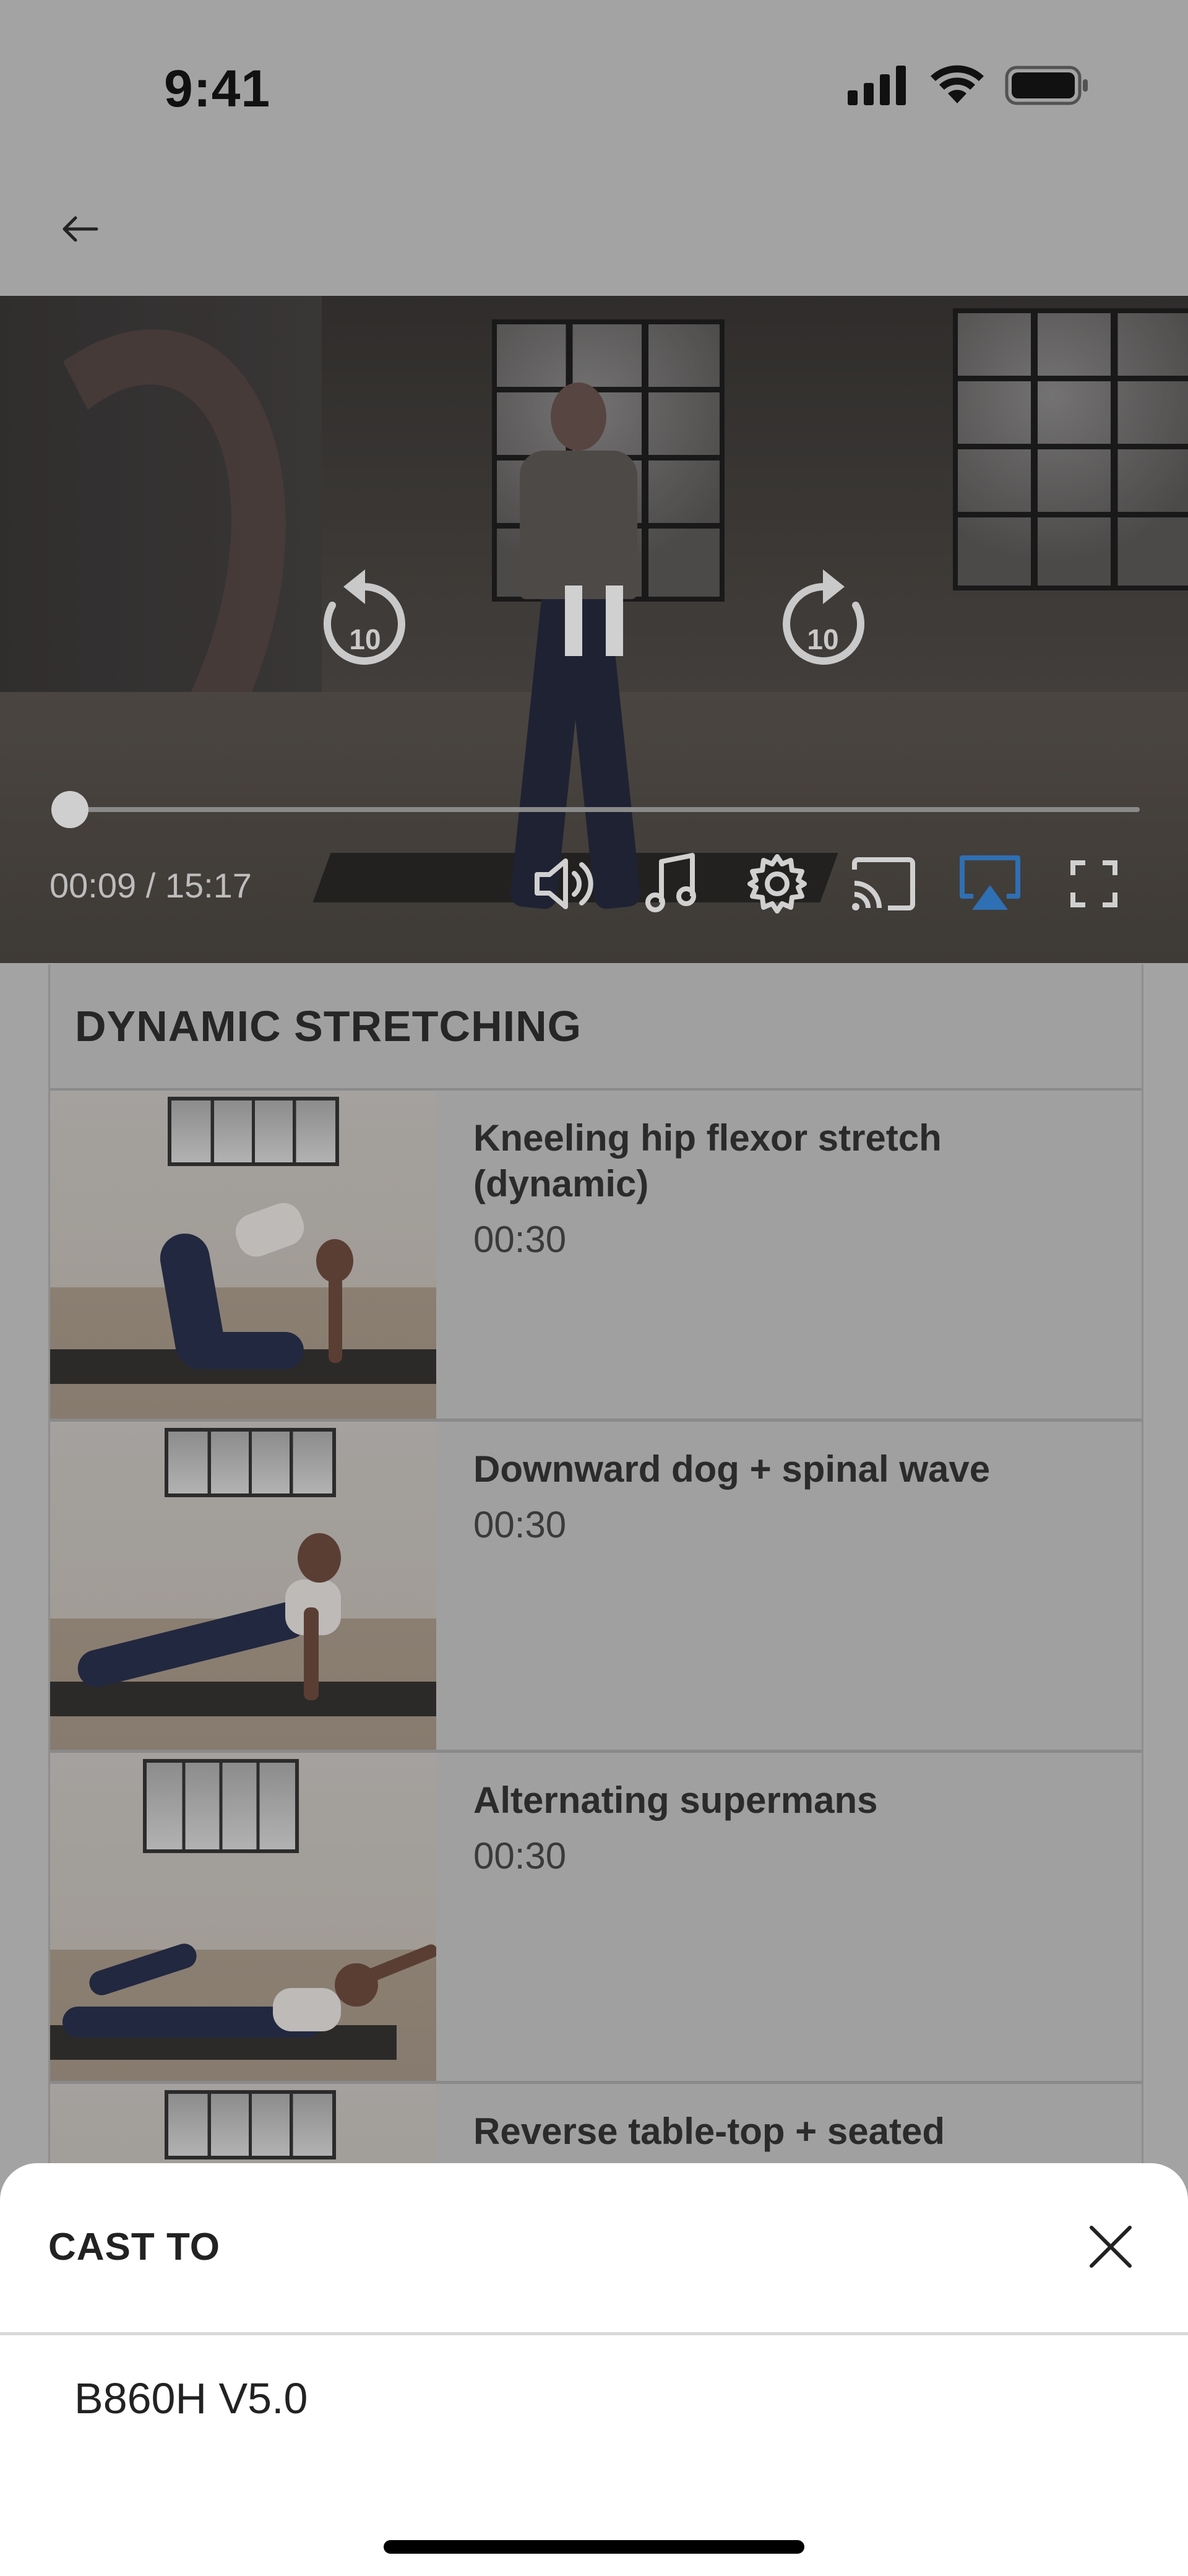 This screenshot has width=1188, height=2576. What do you see at coordinates (957, 84) in the screenshot?
I see `wifi-icon` at bounding box center [957, 84].